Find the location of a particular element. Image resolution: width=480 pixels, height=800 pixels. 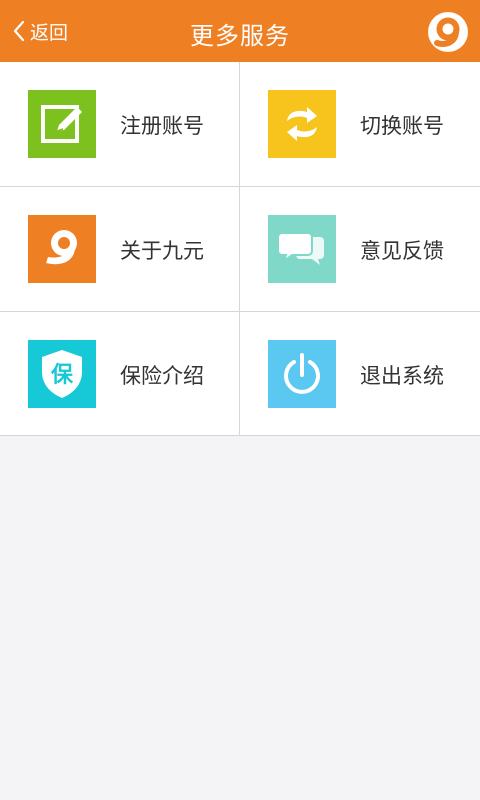

insurance-label: 保险介绍 is located at coordinates (162, 376).